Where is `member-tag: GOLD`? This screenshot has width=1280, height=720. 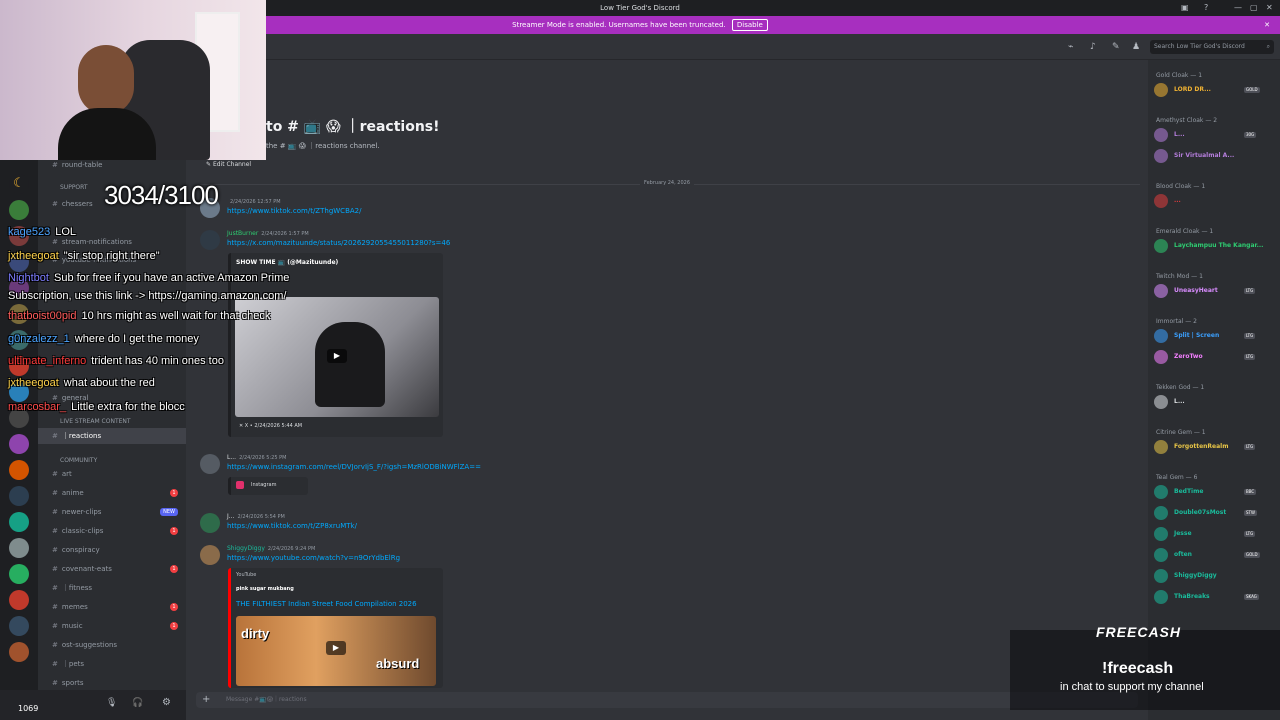
member-tag: GOLD is located at coordinates (1252, 90).